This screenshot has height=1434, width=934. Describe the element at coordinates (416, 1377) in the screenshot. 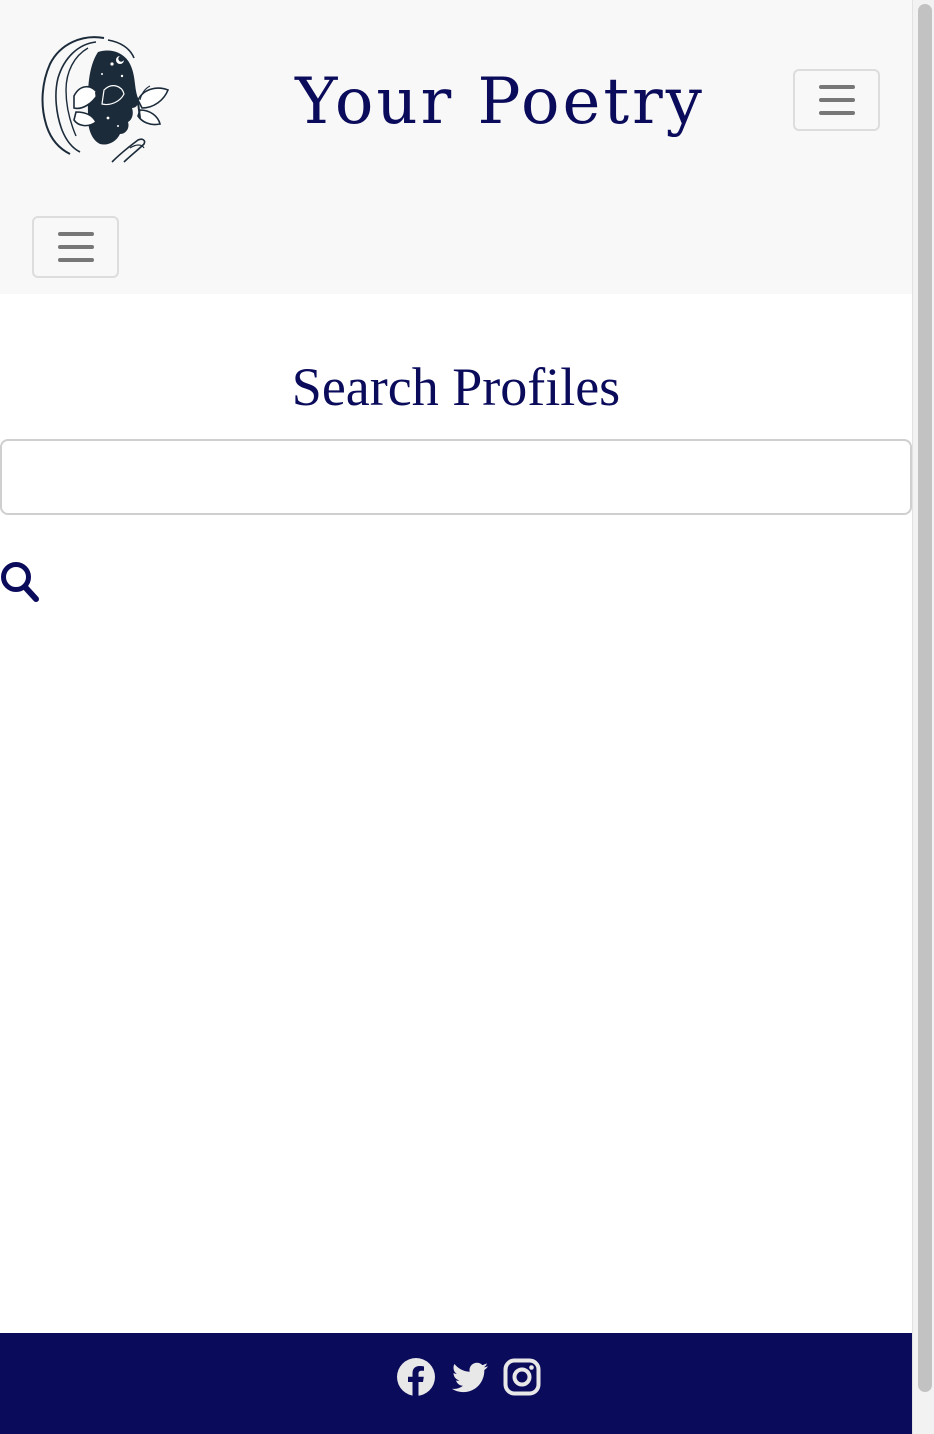

I see `facebook-icon` at that location.